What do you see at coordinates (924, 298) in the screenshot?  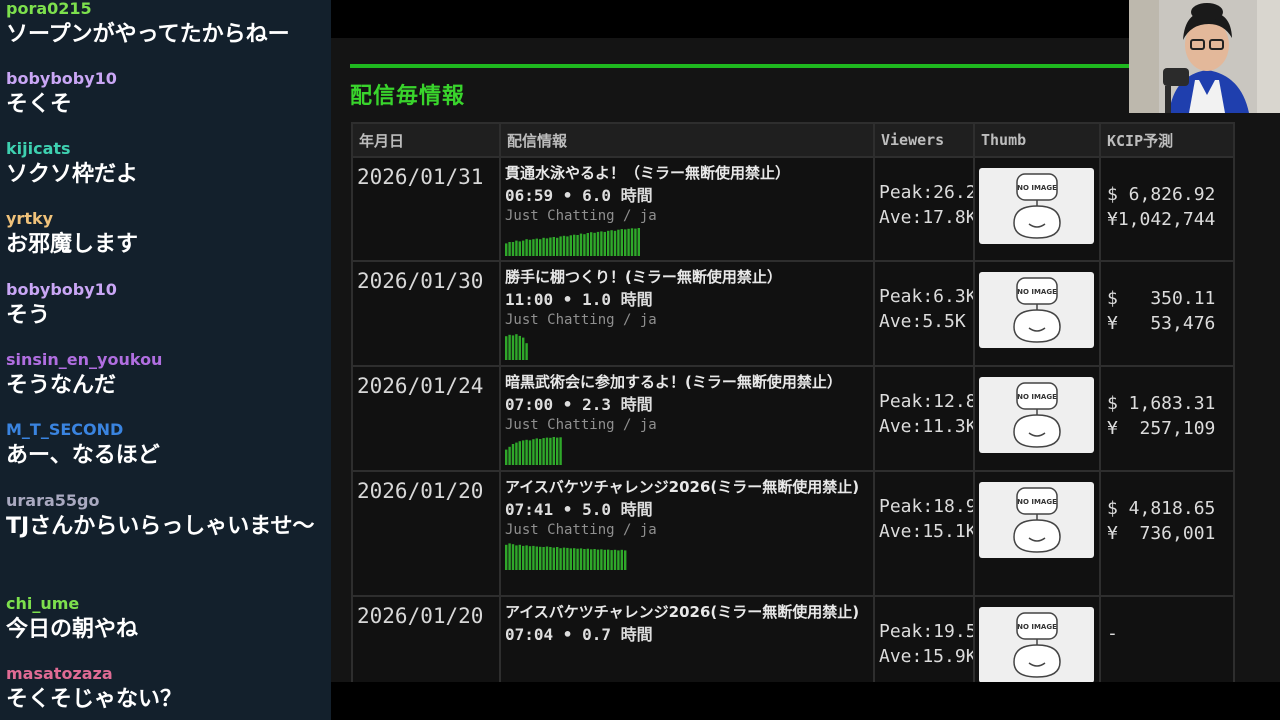 I see `viewer-stats: Peak:6.3K Ave:5.5K` at bounding box center [924, 298].